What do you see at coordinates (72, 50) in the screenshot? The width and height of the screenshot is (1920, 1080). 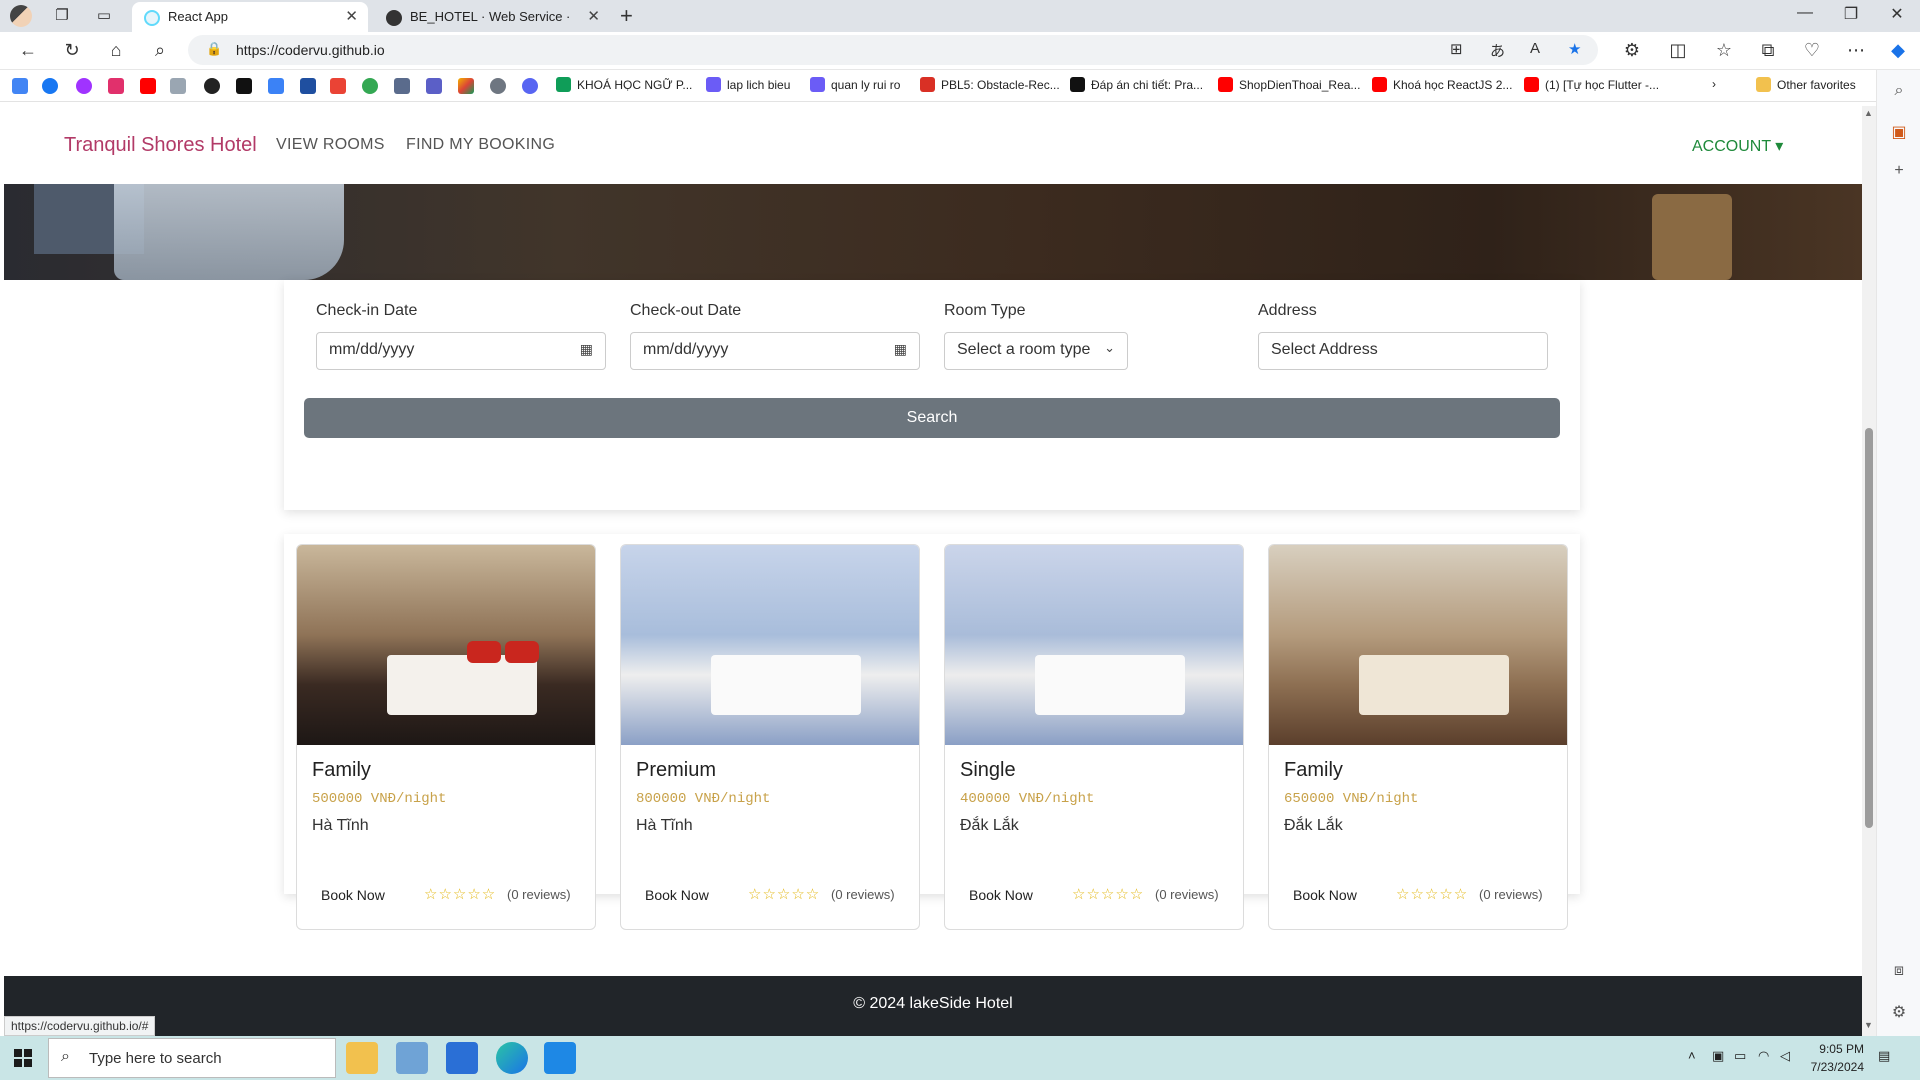 I see `refresh-icon: ↻` at bounding box center [72, 50].